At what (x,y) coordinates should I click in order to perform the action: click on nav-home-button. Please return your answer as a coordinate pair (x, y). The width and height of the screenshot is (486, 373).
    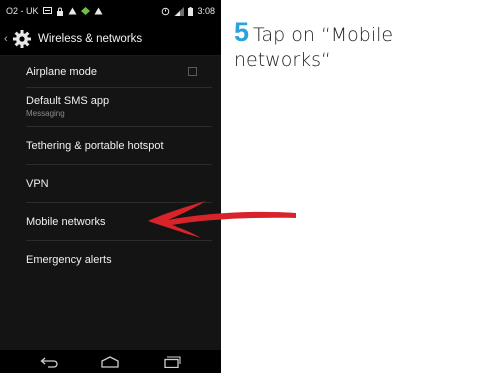
    Looking at the image, I should click on (110, 362).